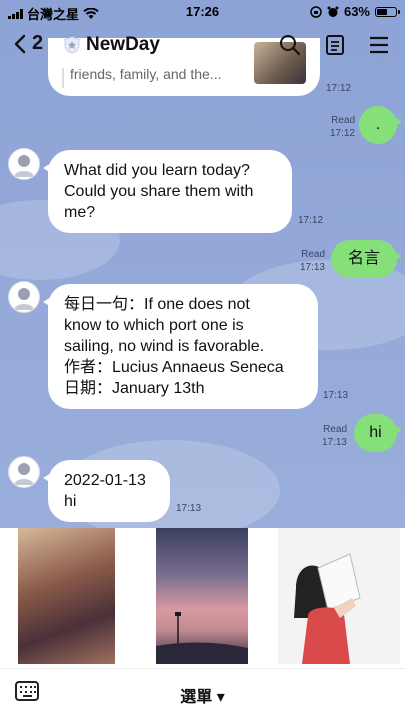  I want to click on battery-icon, so click(387, 11).